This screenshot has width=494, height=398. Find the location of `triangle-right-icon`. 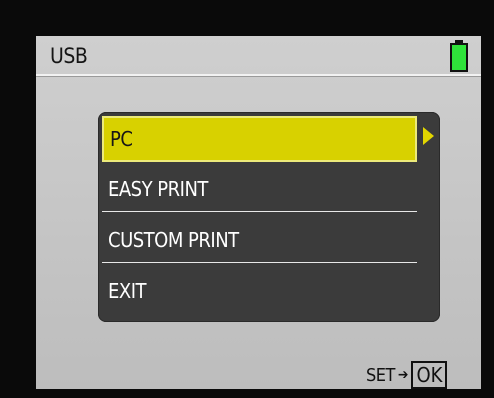

triangle-right-icon is located at coordinates (428, 136).